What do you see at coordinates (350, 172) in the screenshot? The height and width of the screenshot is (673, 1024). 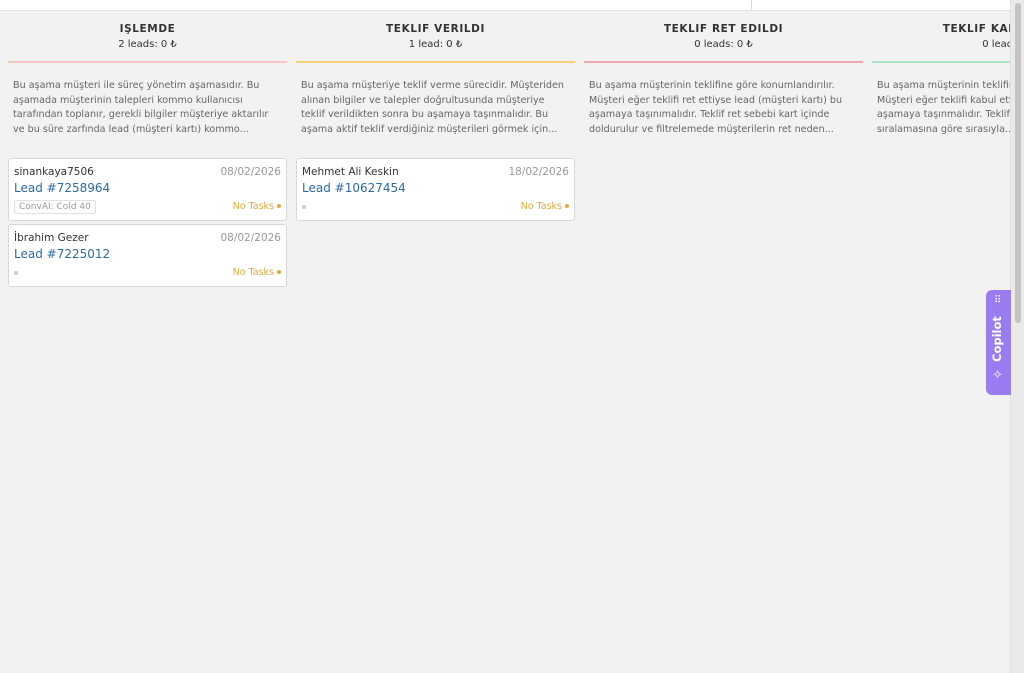 I see `contact-name: Mehmet Ali Keskin` at bounding box center [350, 172].